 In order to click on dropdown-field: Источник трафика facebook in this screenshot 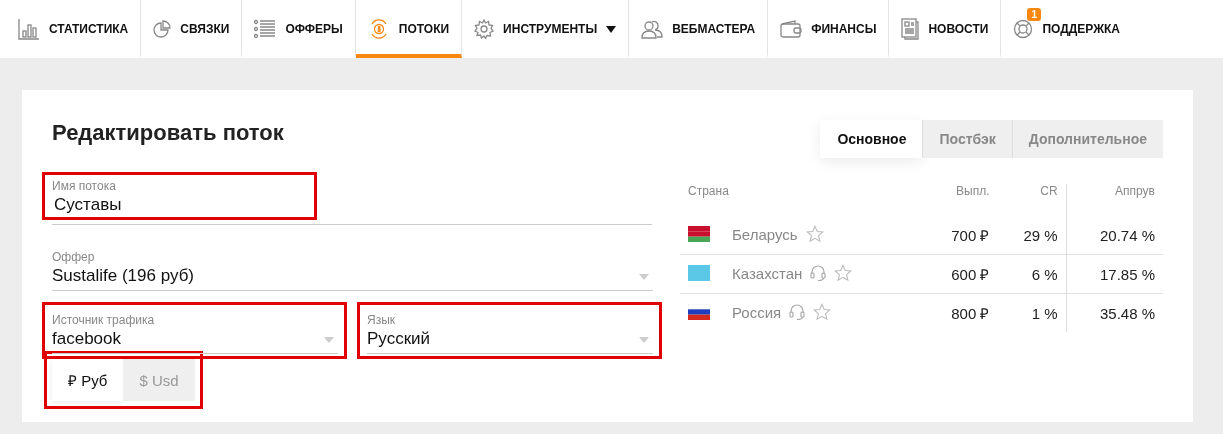, I will do `click(195, 331)`.